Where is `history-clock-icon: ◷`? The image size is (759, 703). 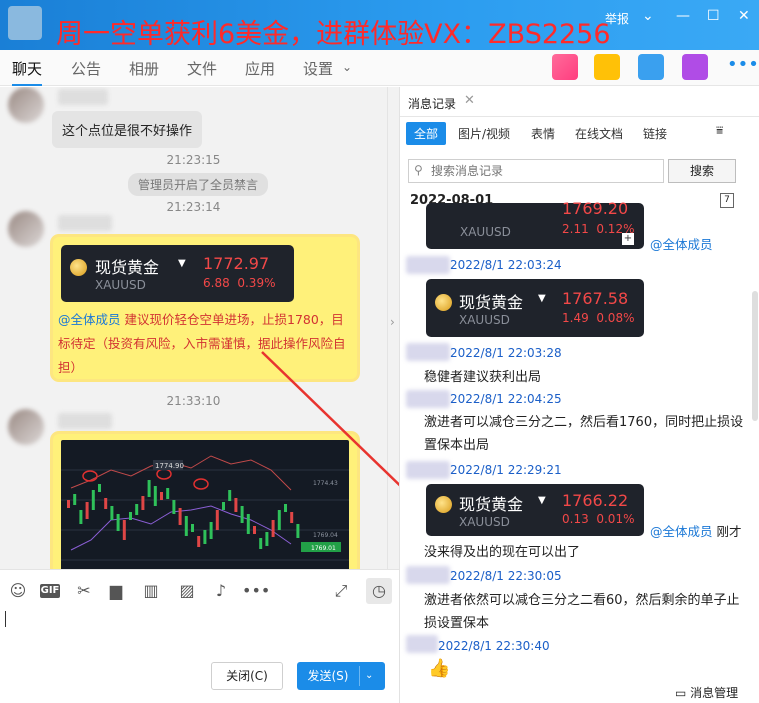
history-clock-icon: ◷ is located at coordinates (379, 591).